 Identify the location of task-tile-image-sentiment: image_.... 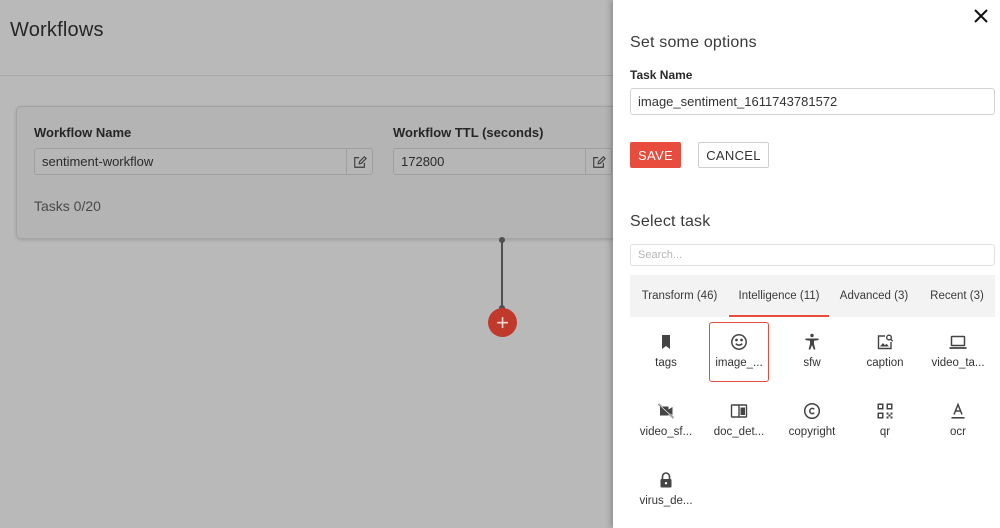
(739, 352).